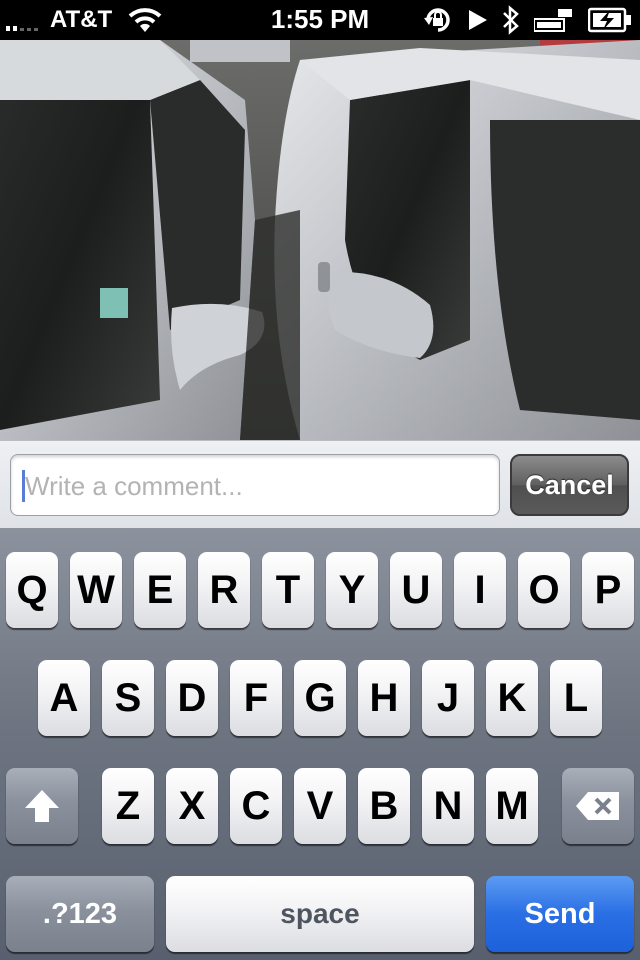 This screenshot has width=640, height=960. Describe the element at coordinates (384, 806) in the screenshot. I see `key-b: B` at that location.